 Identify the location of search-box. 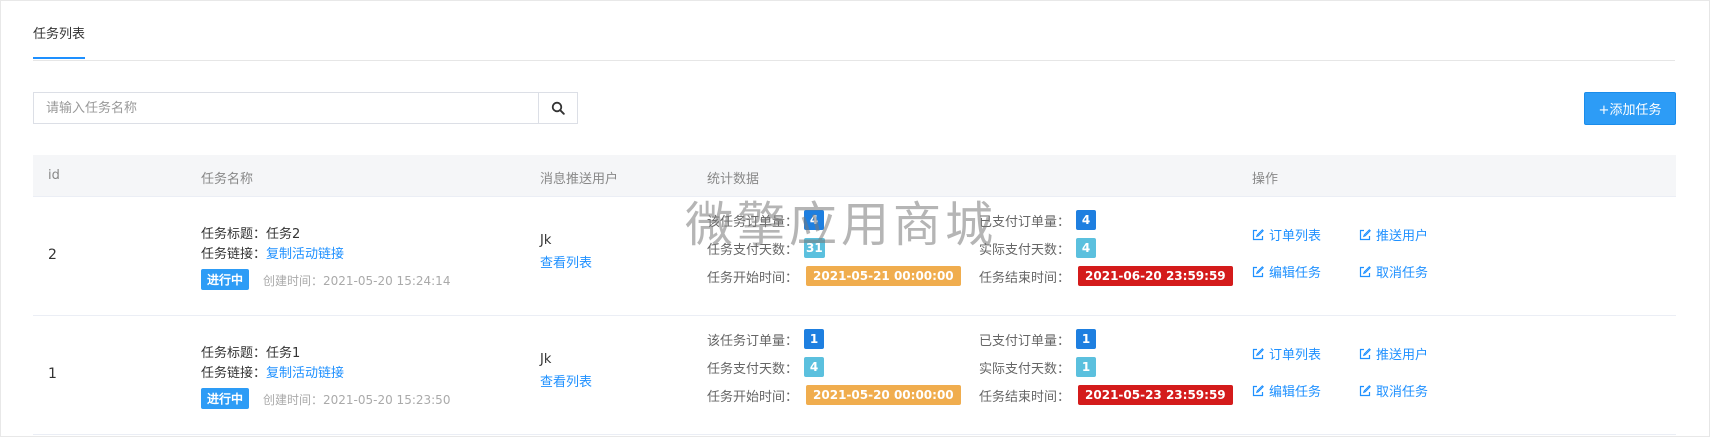
(305, 108).